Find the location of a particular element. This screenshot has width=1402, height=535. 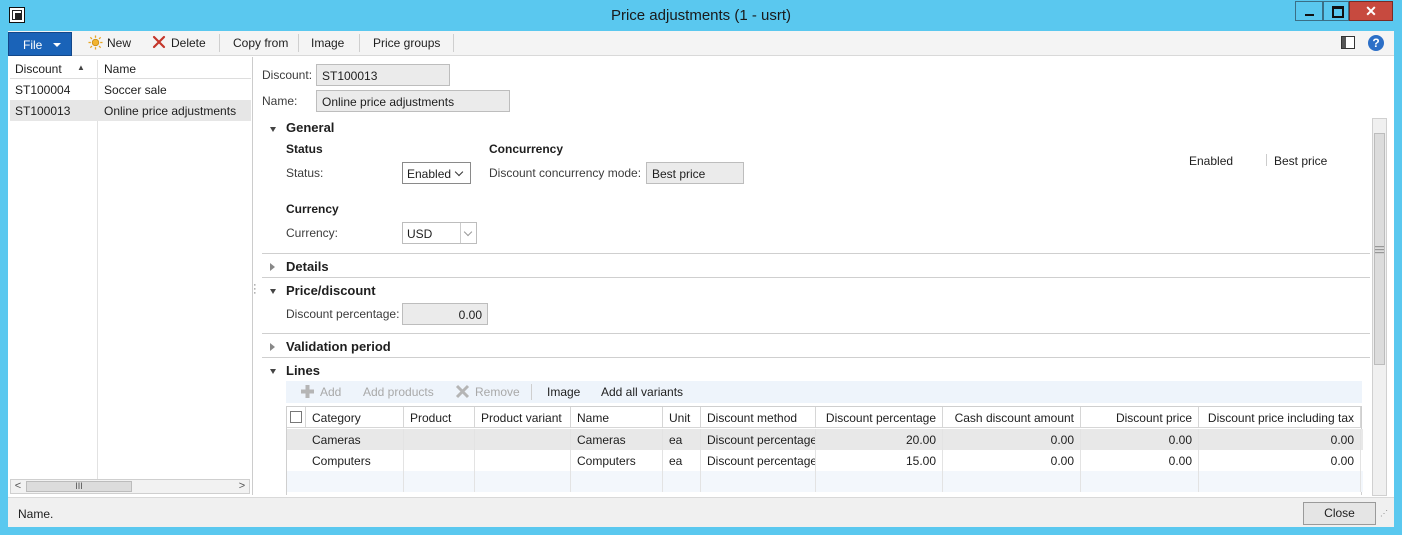

cell-name: Computers is located at coordinates (617, 460).